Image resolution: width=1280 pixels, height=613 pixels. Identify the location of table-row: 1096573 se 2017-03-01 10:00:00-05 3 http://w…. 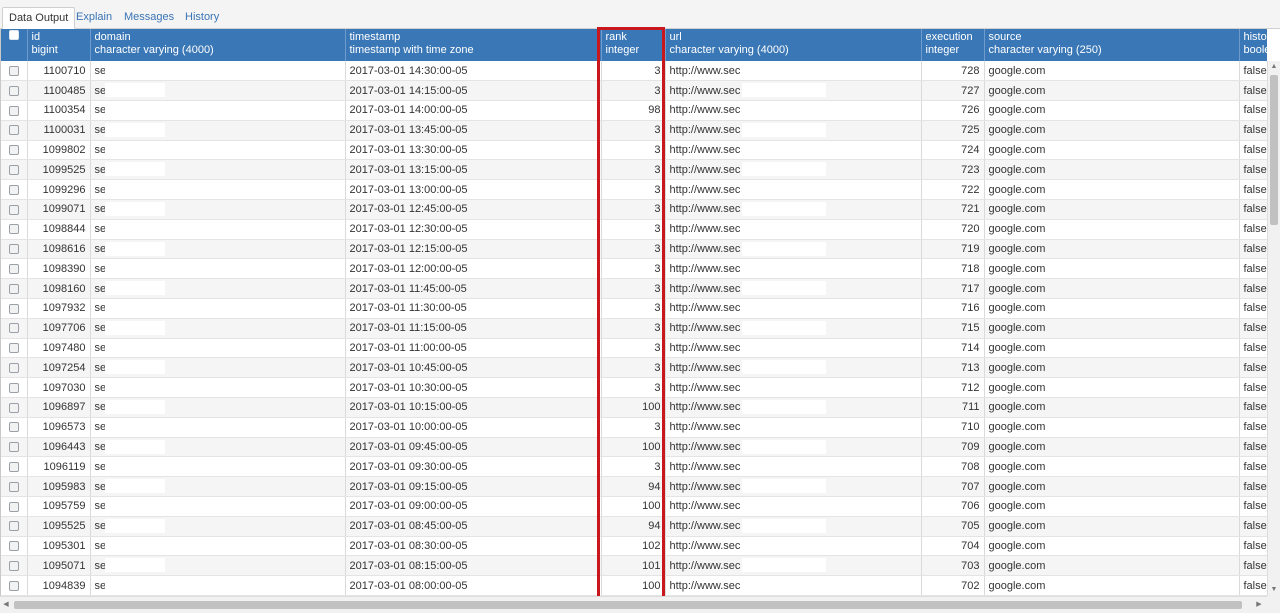
(634, 427).